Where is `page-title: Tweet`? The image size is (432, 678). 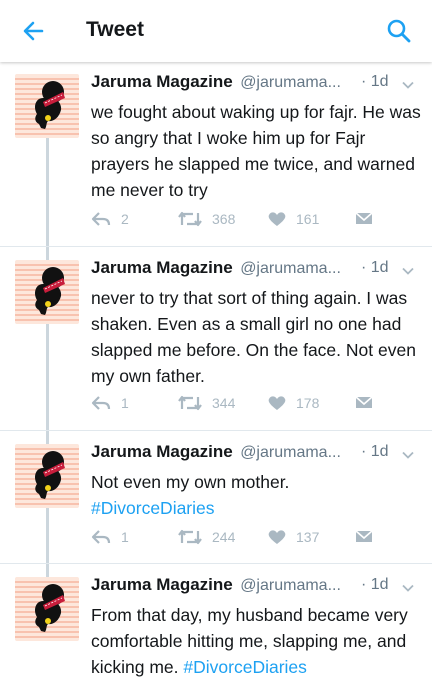
page-title: Tweet is located at coordinates (115, 29).